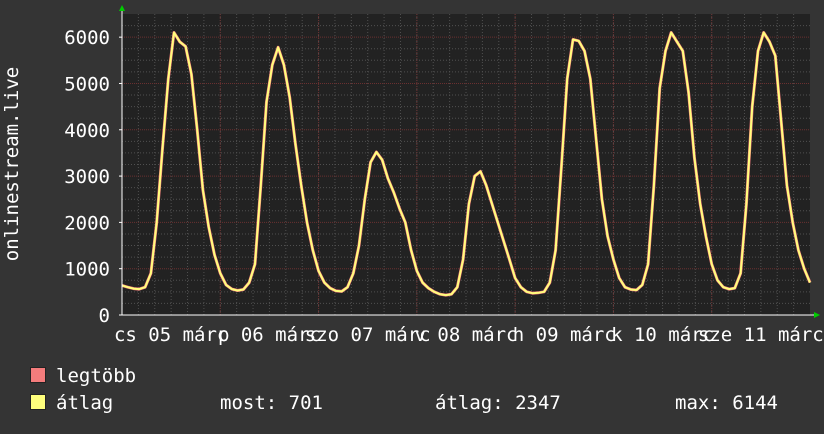  Describe the element at coordinates (726, 403) in the screenshot. I see `stat-max: max: 6144` at that location.